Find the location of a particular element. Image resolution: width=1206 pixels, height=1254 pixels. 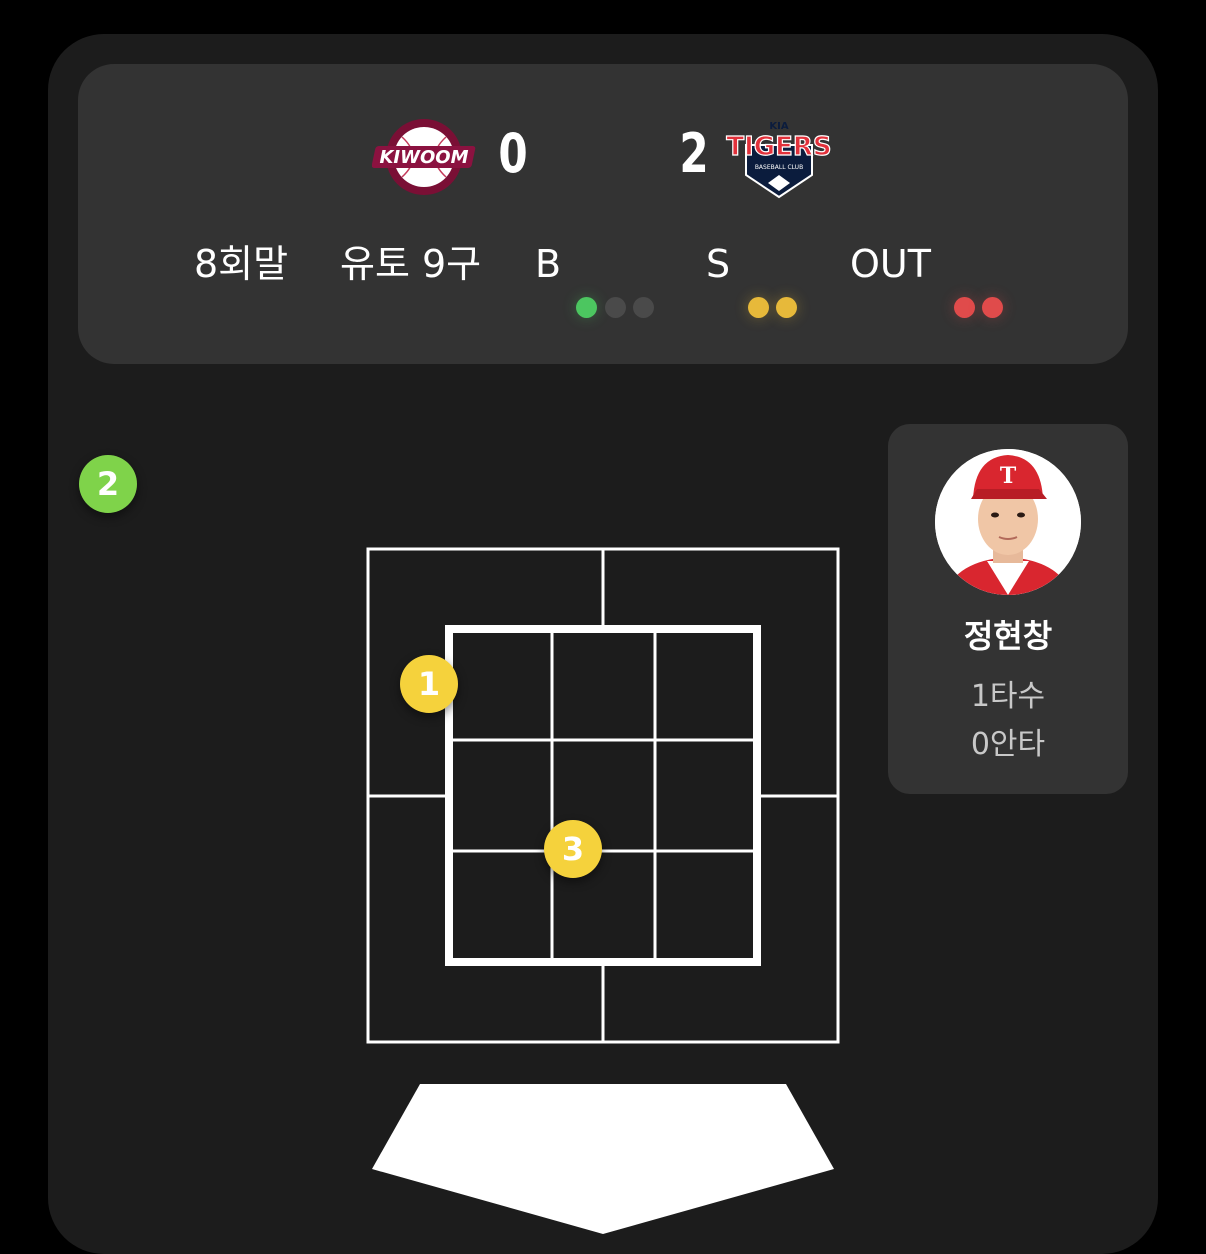

player-photo-icon: T is located at coordinates (1008, 522).